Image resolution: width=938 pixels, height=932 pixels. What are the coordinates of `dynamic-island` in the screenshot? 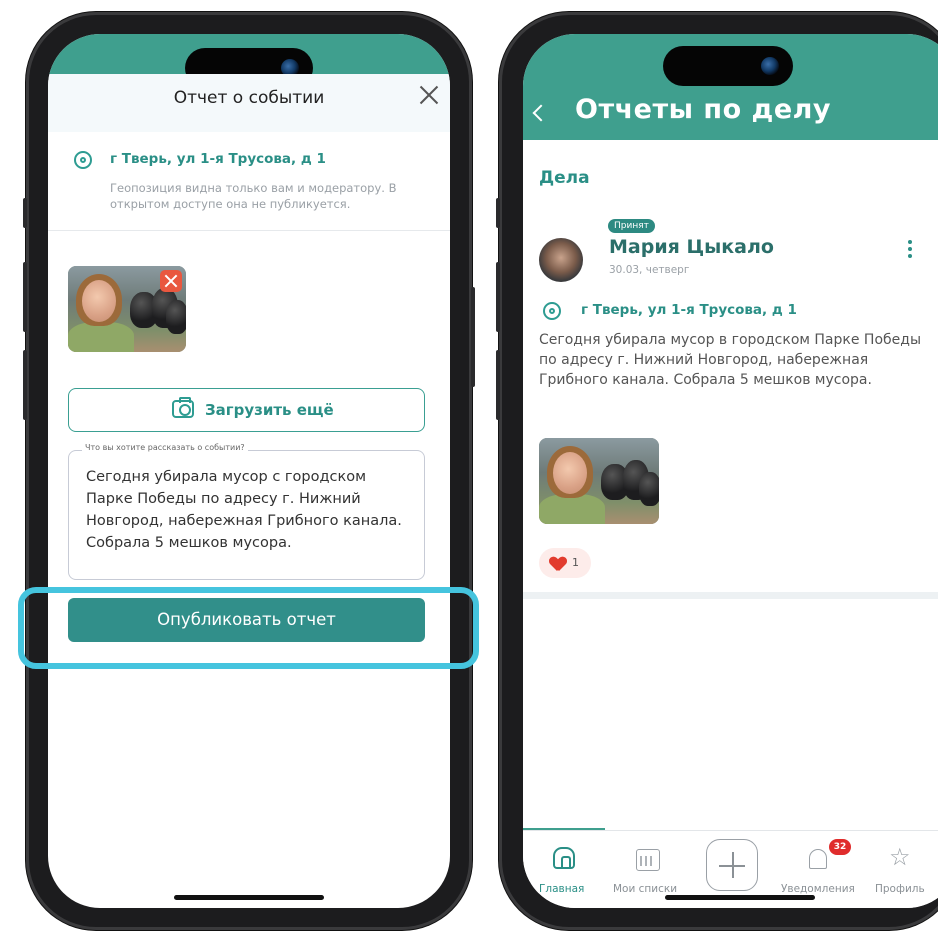 It's located at (728, 66).